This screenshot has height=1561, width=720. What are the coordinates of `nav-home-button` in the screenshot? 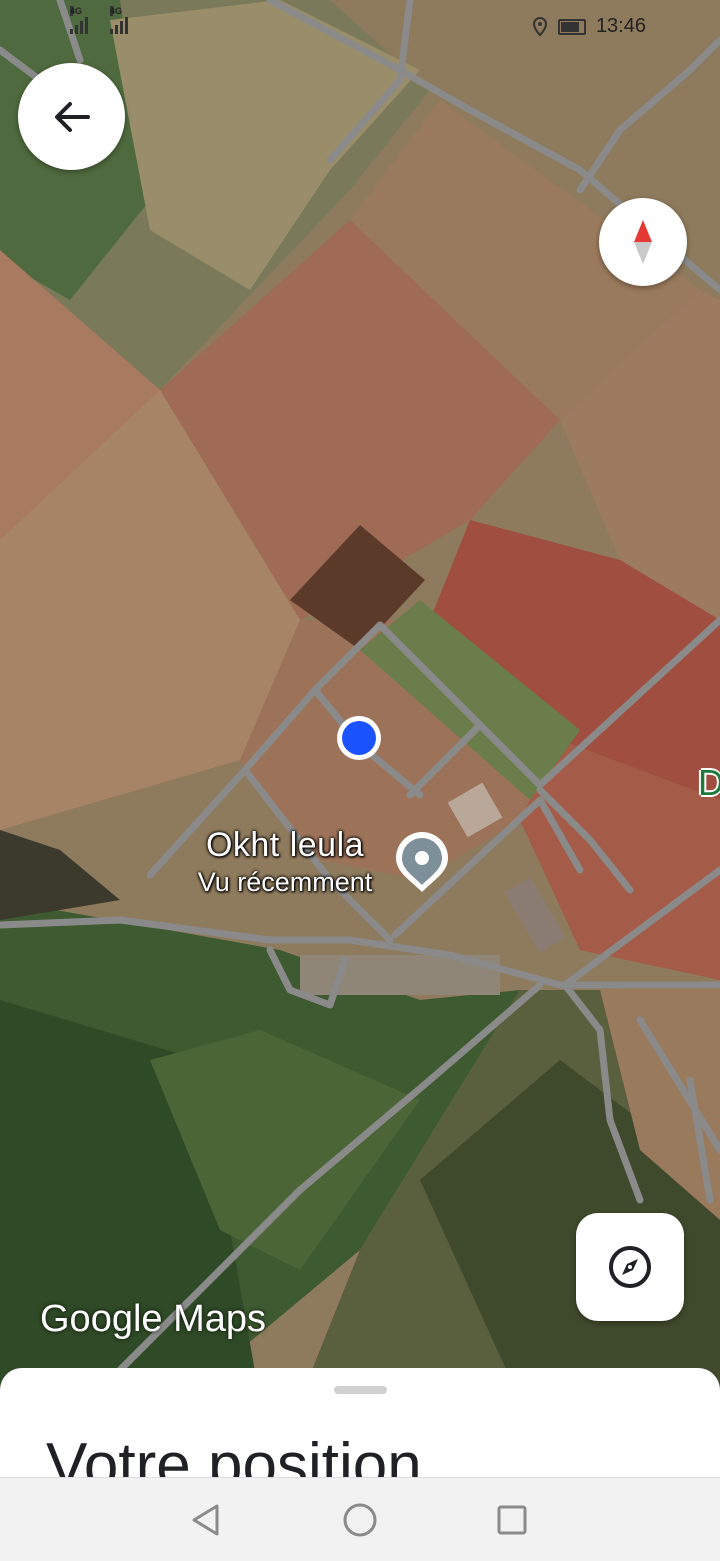 It's located at (360, 1520).